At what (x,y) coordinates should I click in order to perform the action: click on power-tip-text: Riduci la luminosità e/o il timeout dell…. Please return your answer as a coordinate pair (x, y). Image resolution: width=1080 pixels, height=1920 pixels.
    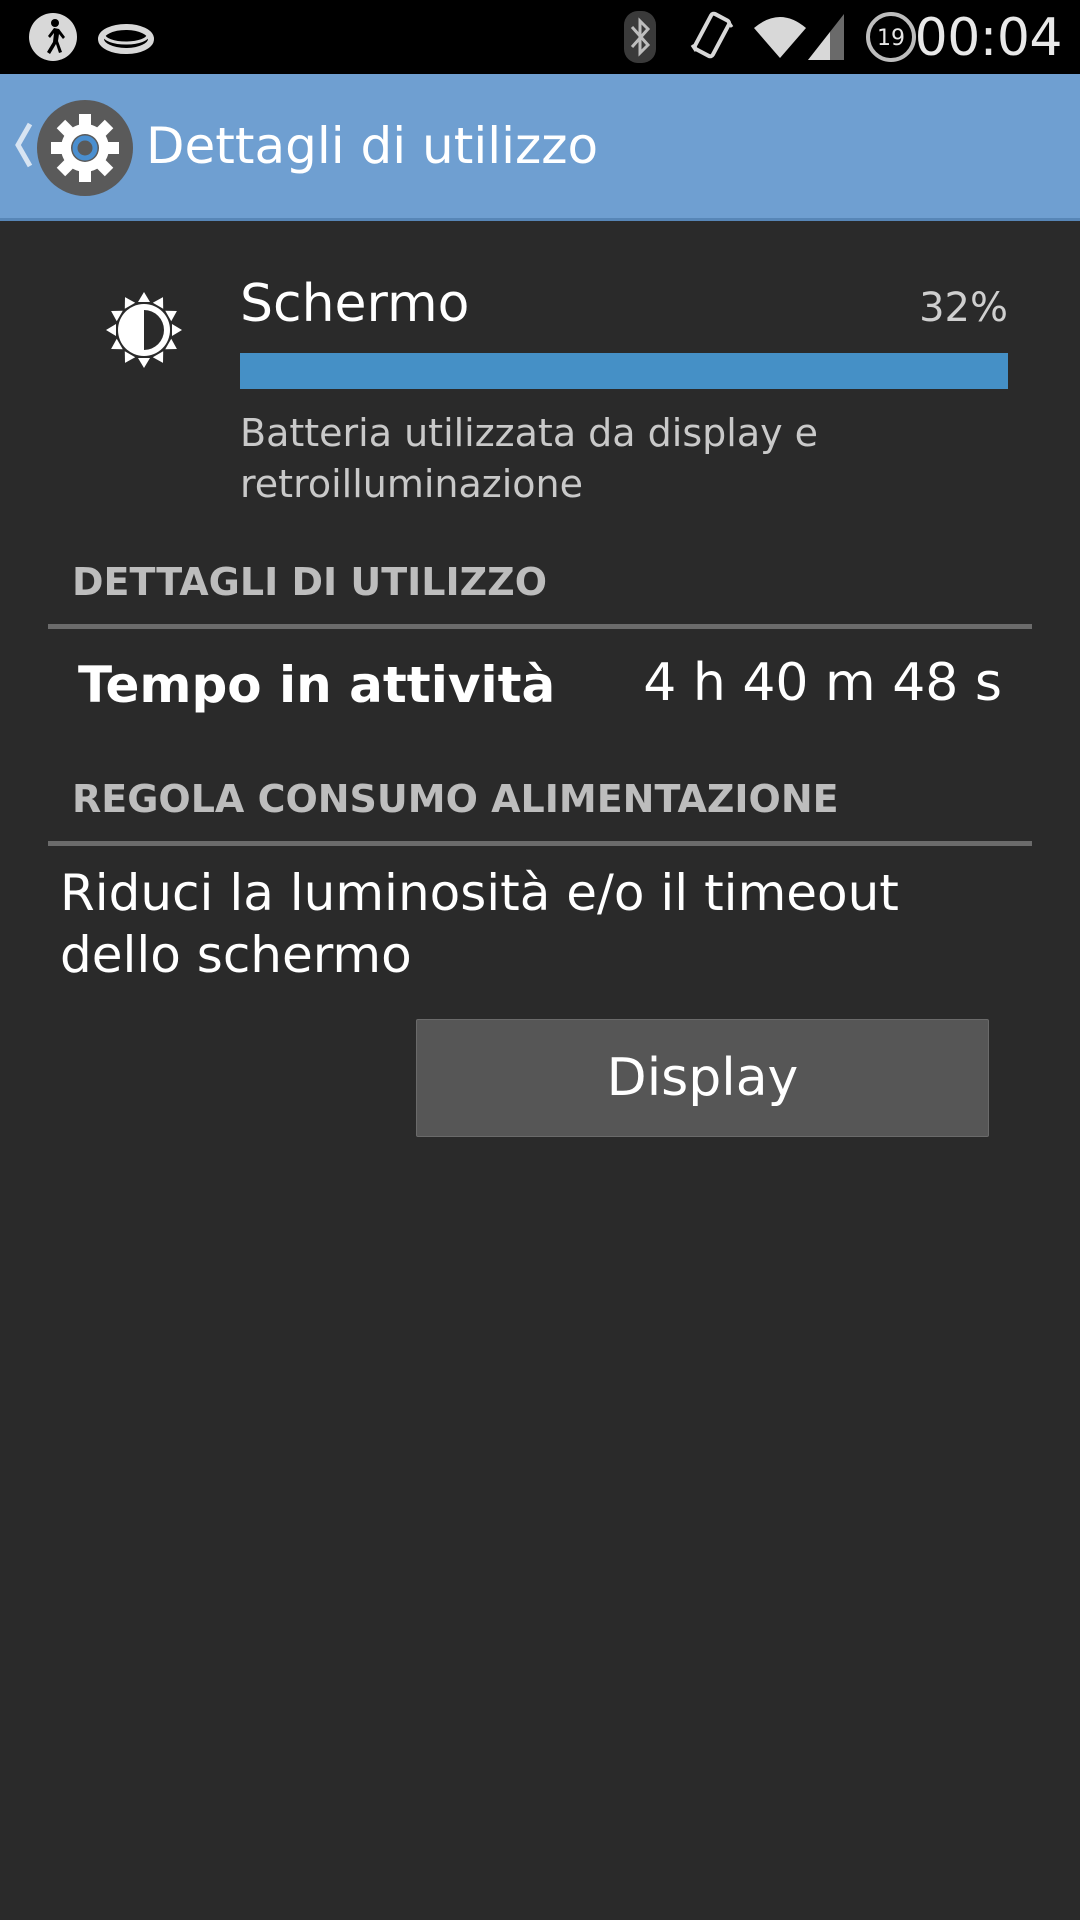
    Looking at the image, I should click on (479, 924).